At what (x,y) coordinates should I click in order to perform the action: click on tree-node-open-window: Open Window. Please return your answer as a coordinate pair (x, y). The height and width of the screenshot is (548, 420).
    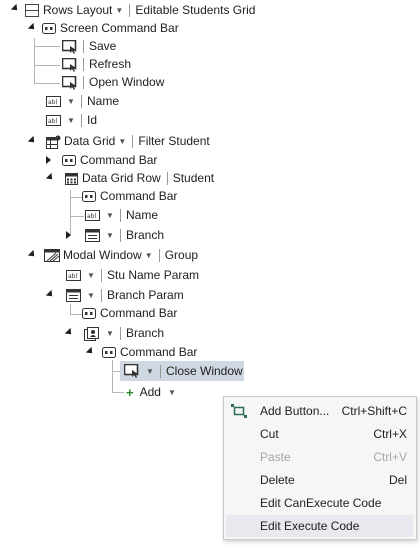
    Looking at the image, I should click on (113, 82).